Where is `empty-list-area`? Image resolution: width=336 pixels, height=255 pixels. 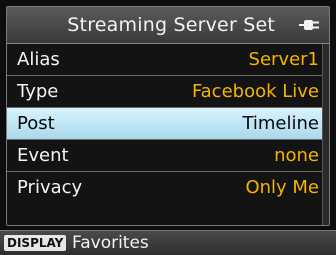
empty-list-area is located at coordinates (168, 212).